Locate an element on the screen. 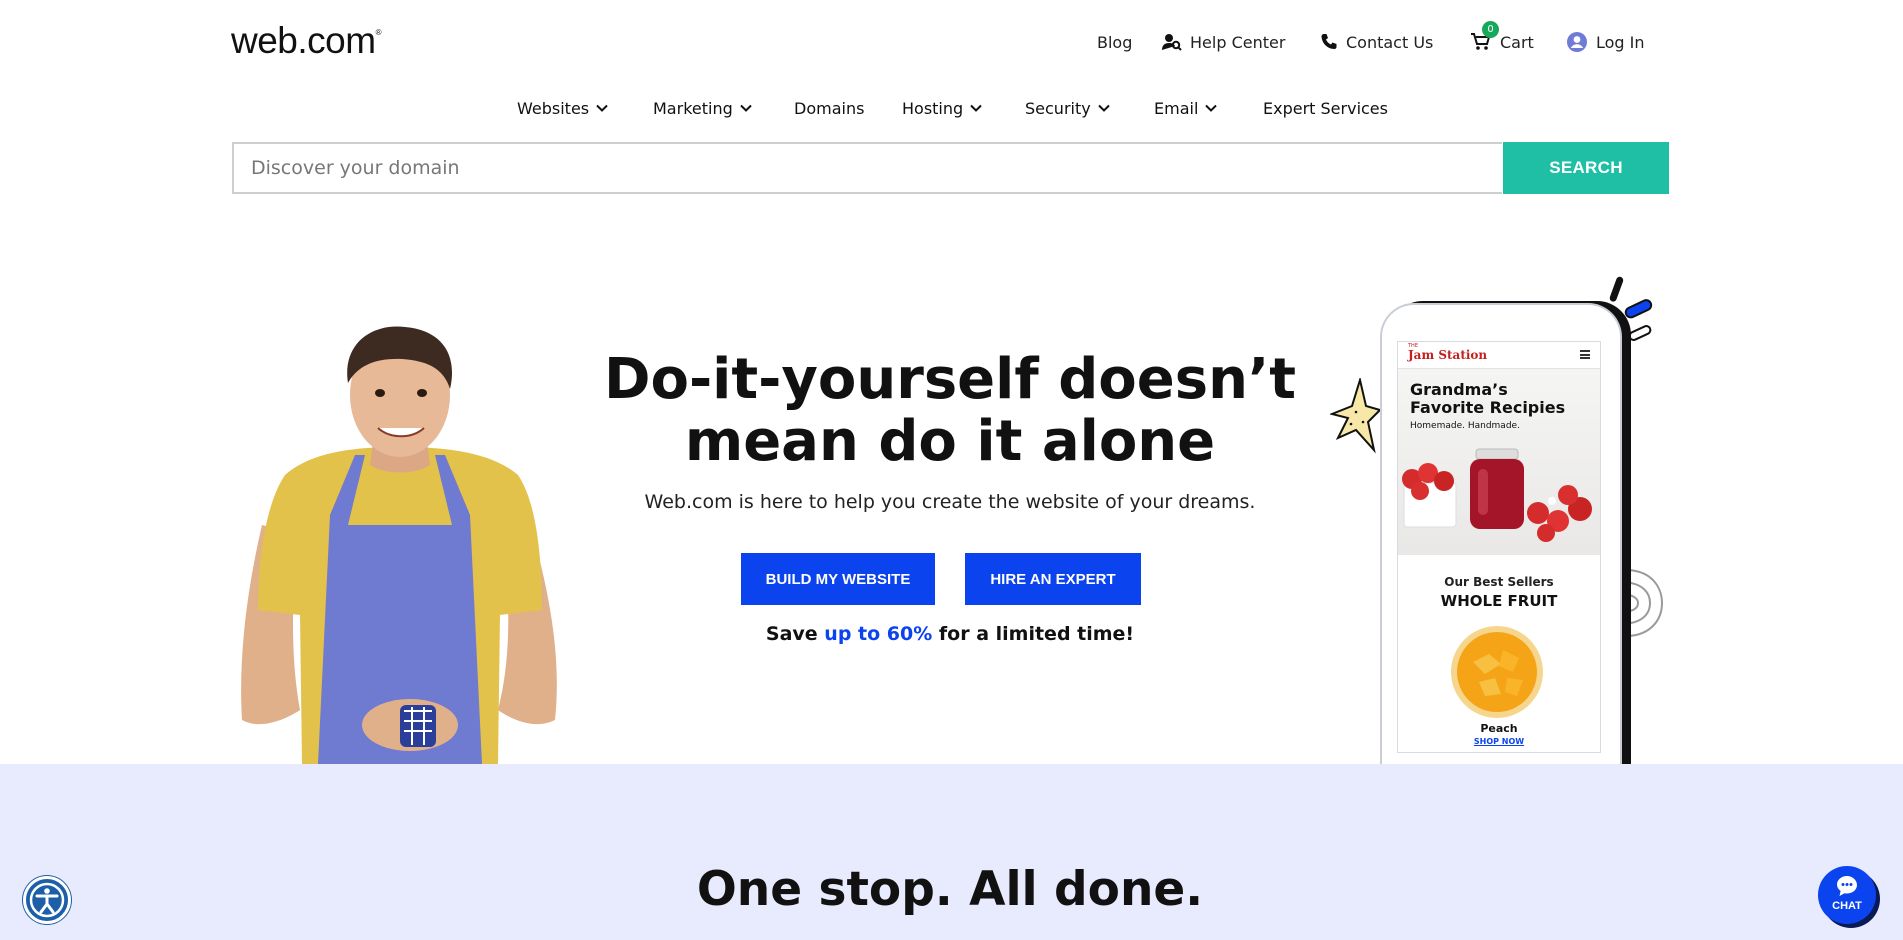 The height and width of the screenshot is (940, 1903). phone-site-header: THE Jam Station is located at coordinates (1499, 355).